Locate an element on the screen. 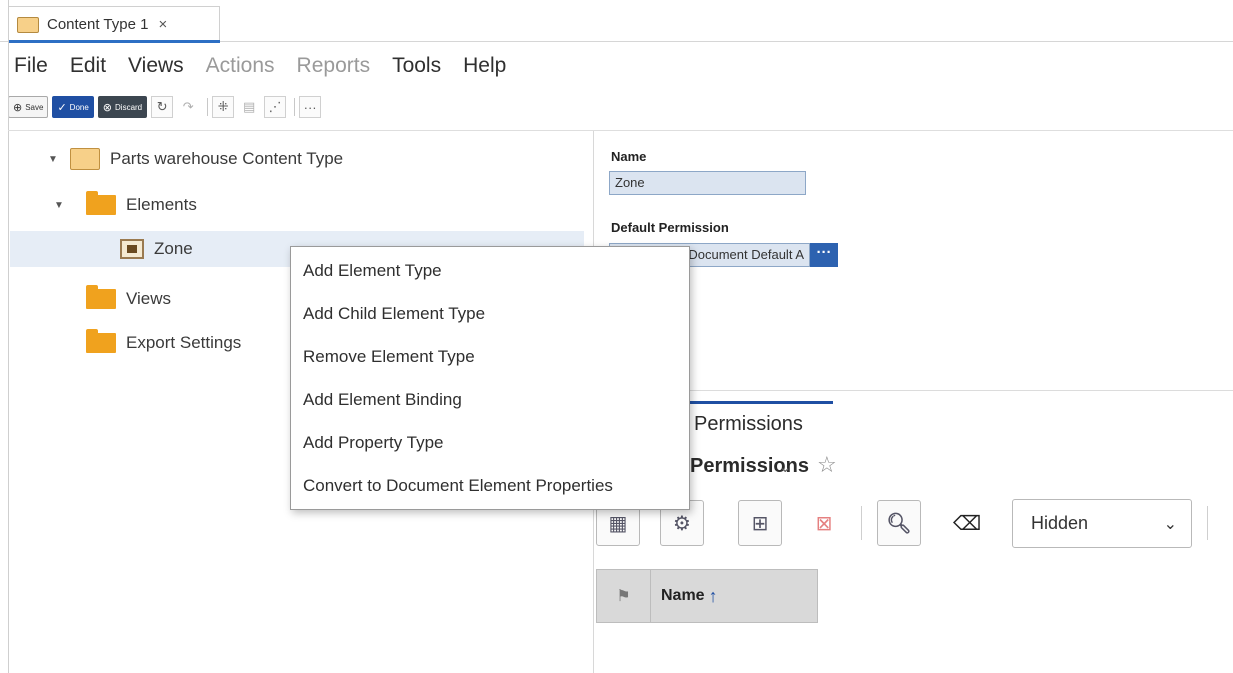 This screenshot has height=673, width=1233. tree-item-elements: ▼ Elements is located at coordinates (319, 205).